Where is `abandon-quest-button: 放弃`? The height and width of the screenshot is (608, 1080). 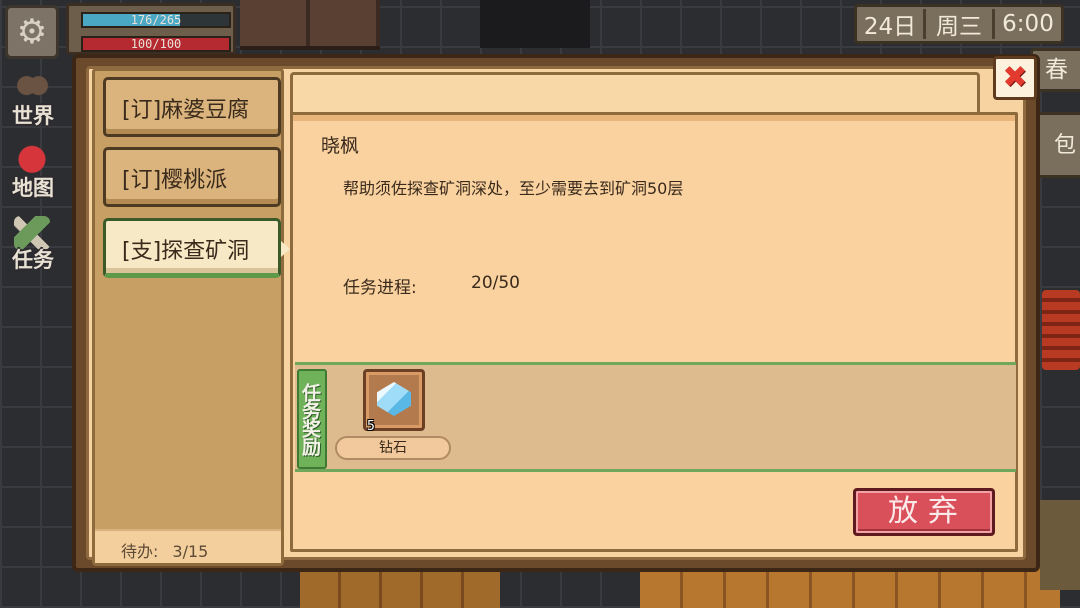 abandon-quest-button: 放弃 is located at coordinates (924, 512).